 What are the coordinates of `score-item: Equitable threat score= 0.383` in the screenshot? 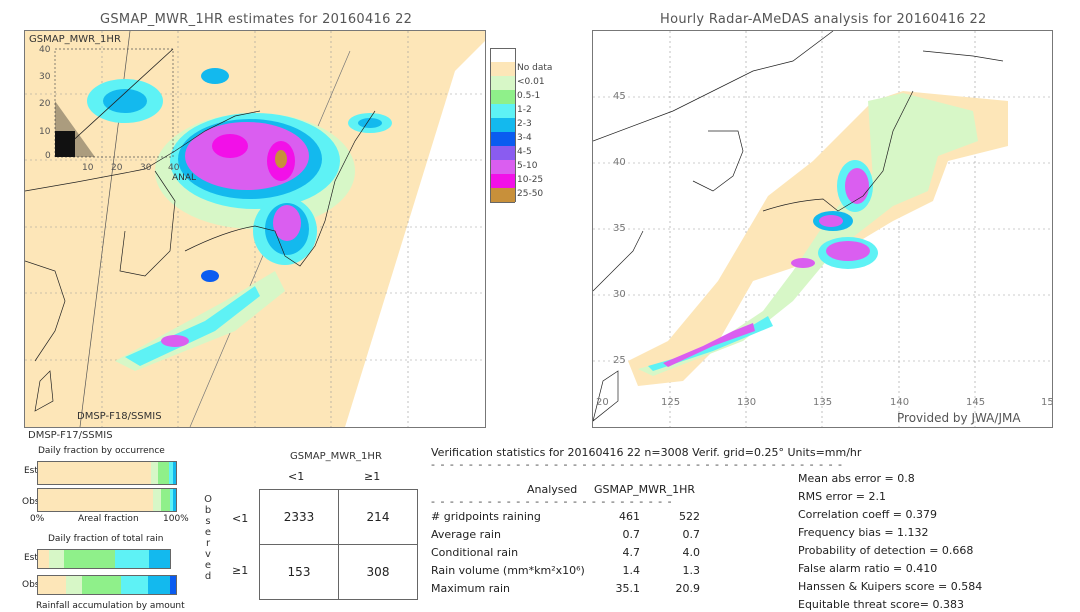 It's located at (881, 604).